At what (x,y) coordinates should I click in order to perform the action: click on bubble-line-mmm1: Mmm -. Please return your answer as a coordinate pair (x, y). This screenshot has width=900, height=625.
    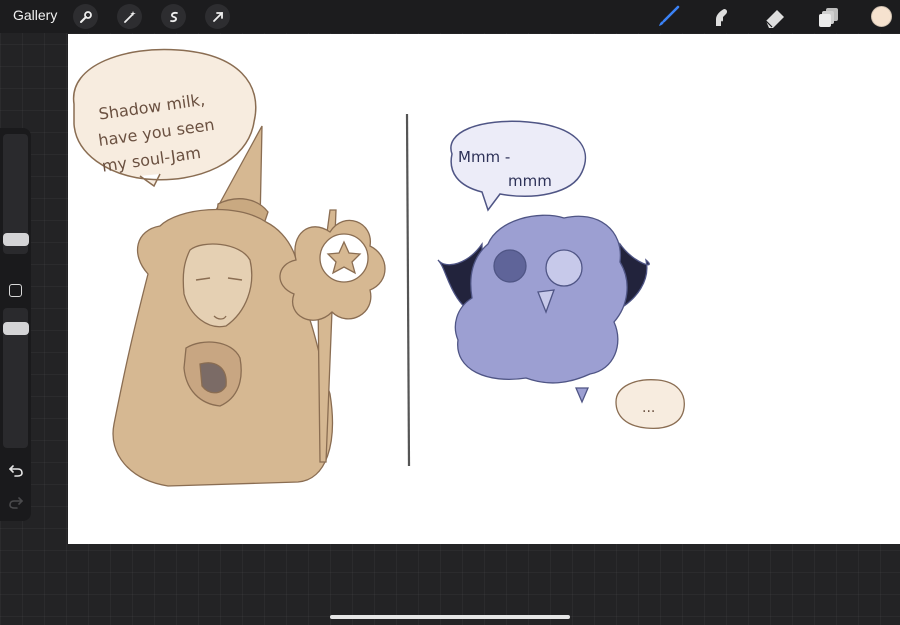
    Looking at the image, I should click on (484, 157).